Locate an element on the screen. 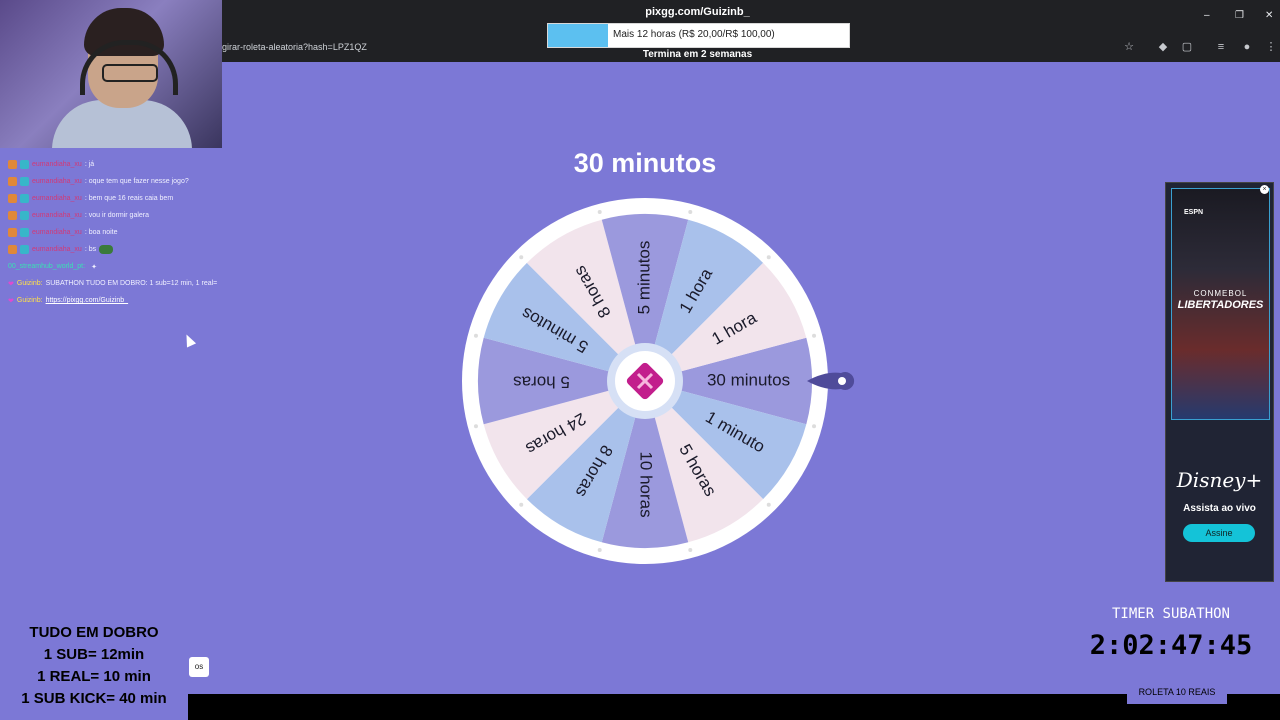 The width and height of the screenshot is (1280, 720). goal-ends-text: Termina em 2 semanas is located at coordinates (697, 54).